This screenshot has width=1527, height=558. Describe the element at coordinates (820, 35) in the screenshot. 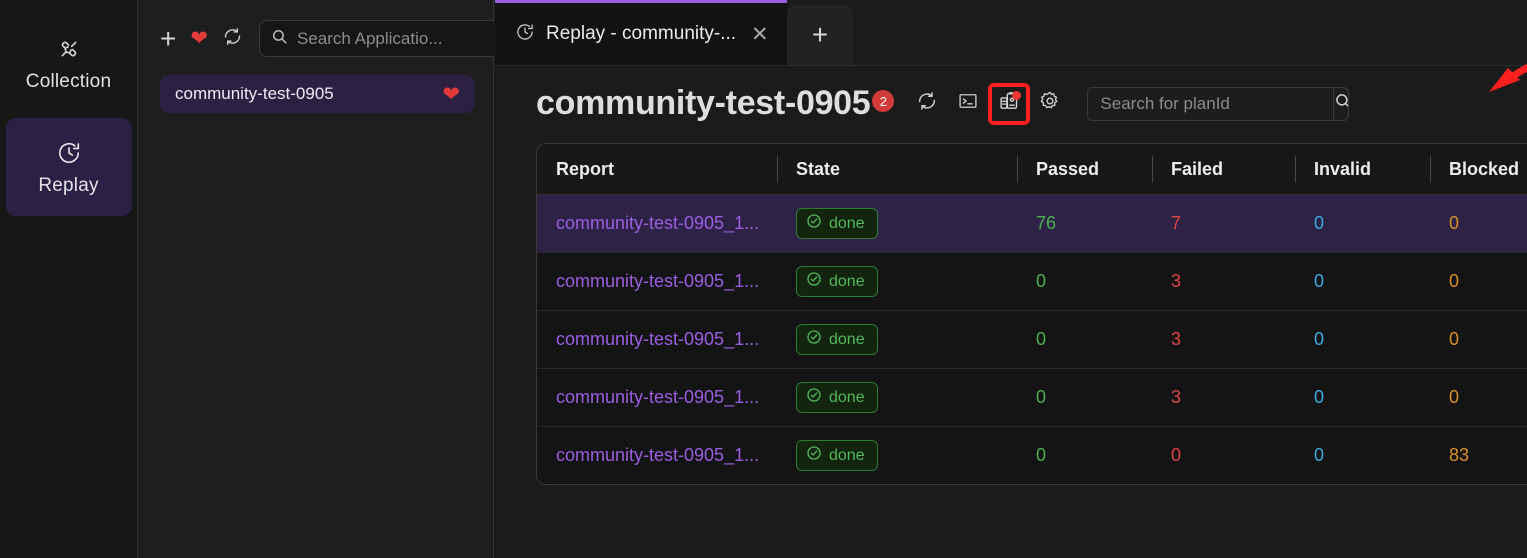

I see `new-tab-button: +` at that location.